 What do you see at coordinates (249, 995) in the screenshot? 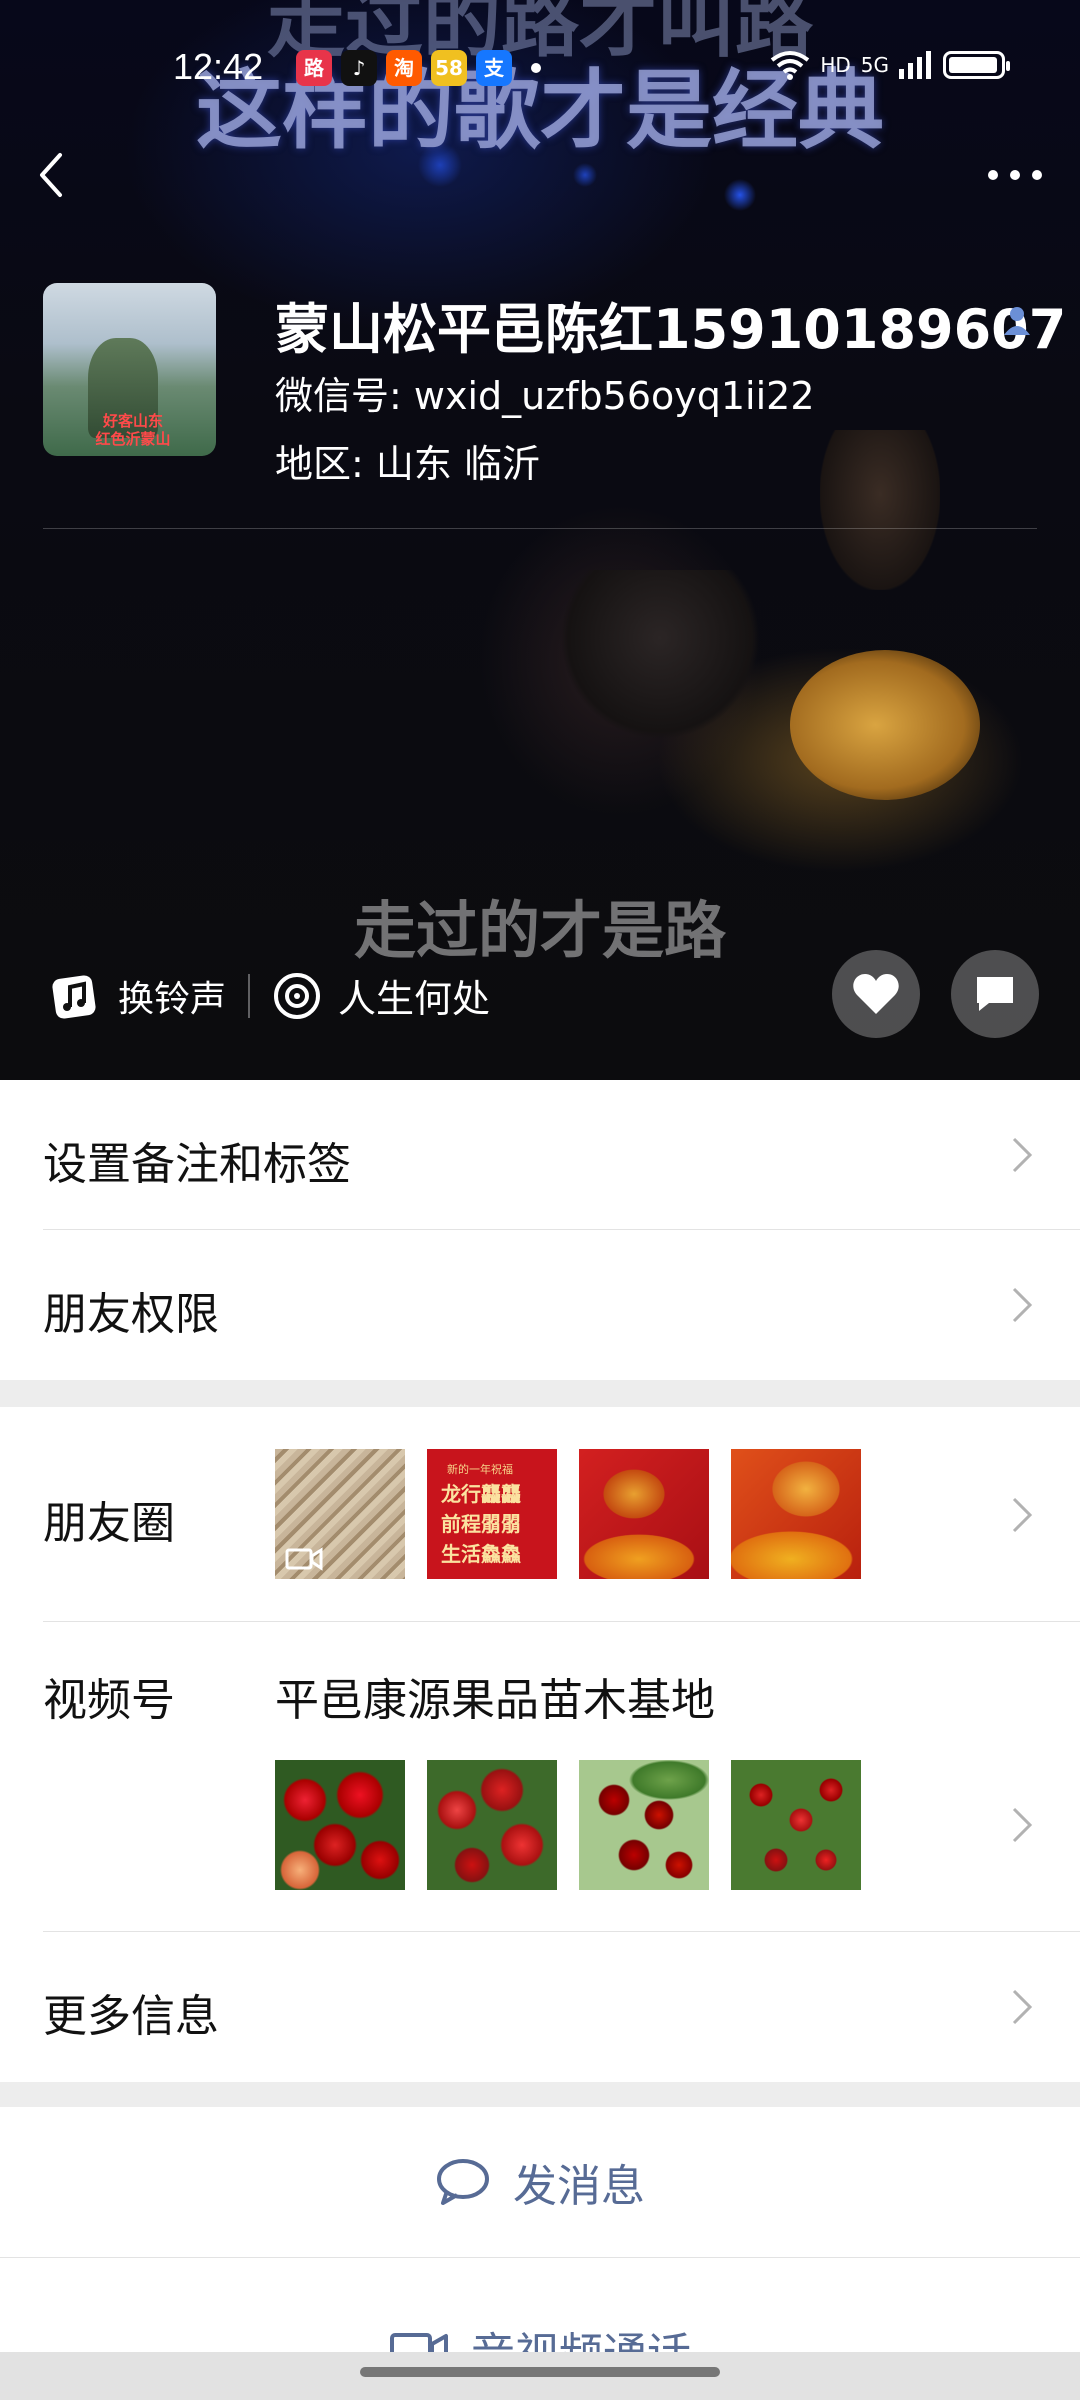
I see `ringtone-separator` at bounding box center [249, 995].